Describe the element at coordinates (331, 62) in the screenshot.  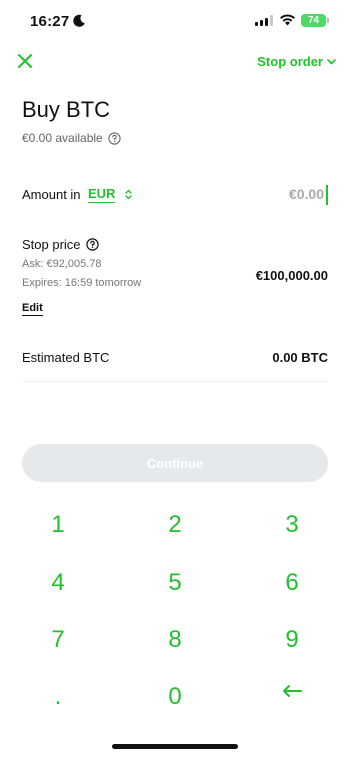
I see `chevron-down-icon` at that location.